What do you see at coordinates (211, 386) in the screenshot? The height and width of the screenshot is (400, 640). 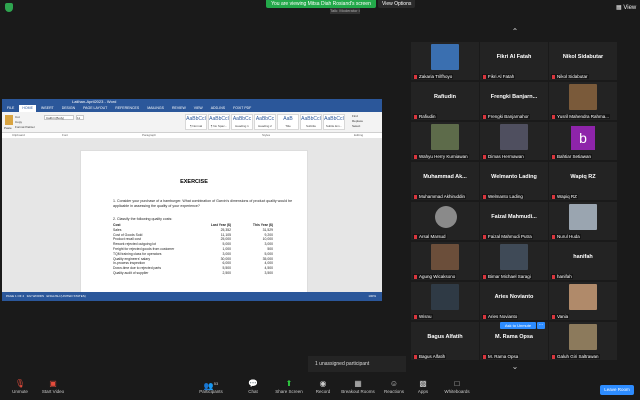 I see `participants-button: 👥53 Participants` at bounding box center [211, 386].